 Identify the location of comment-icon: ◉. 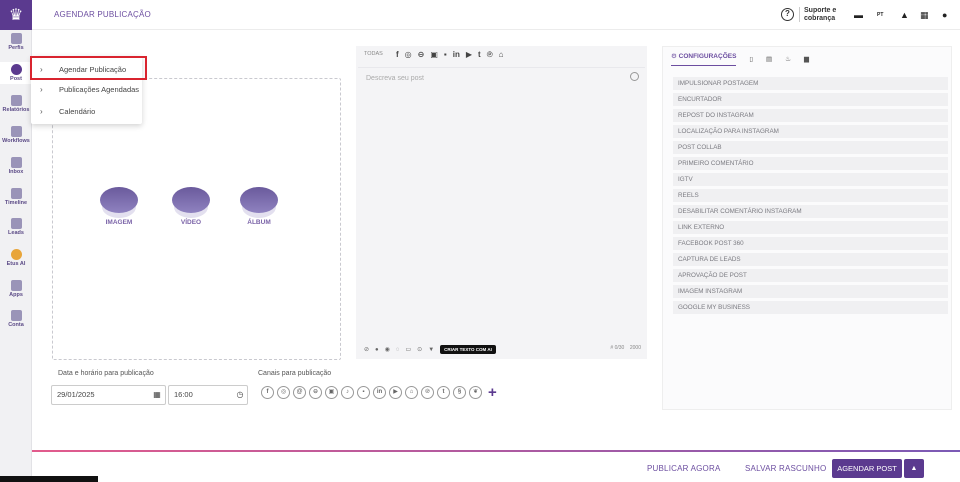
(387, 349).